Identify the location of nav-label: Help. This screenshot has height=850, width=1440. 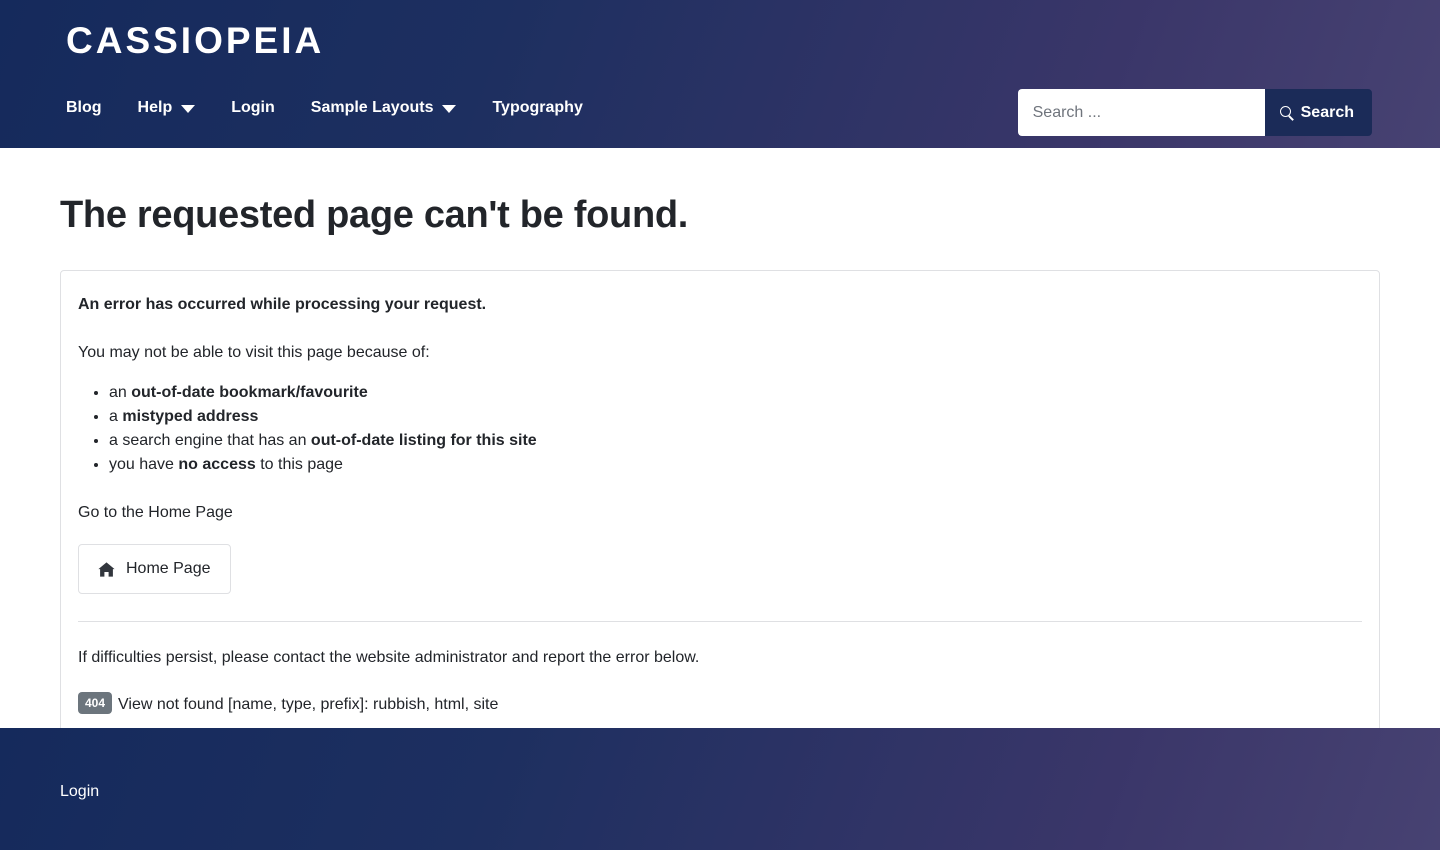
(155, 107).